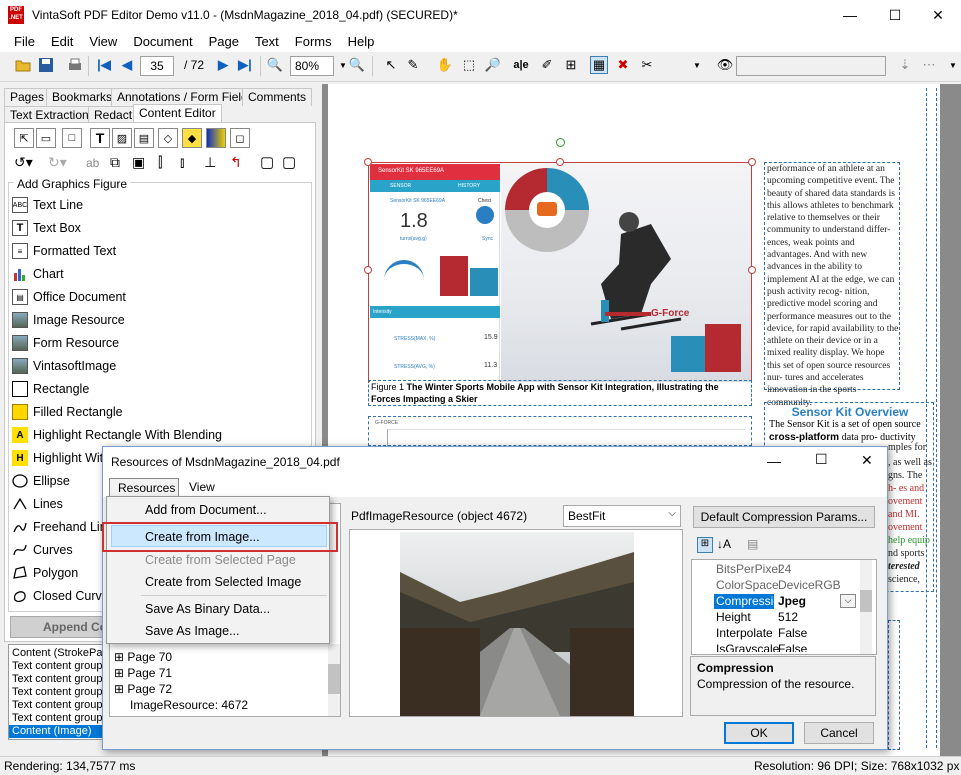 This screenshot has height=775, width=961. What do you see at coordinates (189, 705) in the screenshot?
I see `tree-item: ImageResource: 4672` at bounding box center [189, 705].